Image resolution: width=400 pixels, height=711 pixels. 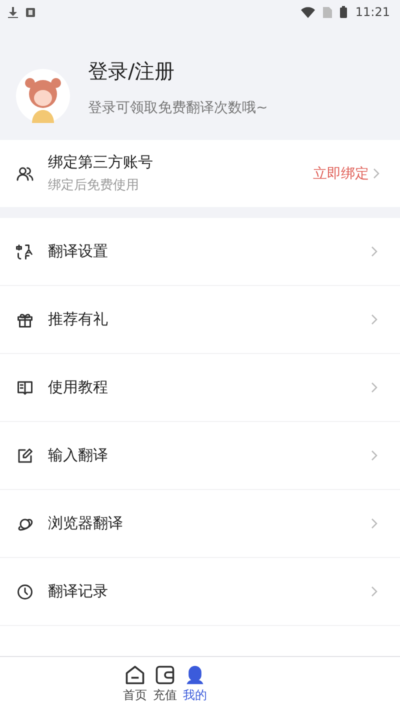 What do you see at coordinates (25, 591) in the screenshot?
I see `clock-icon` at bounding box center [25, 591].